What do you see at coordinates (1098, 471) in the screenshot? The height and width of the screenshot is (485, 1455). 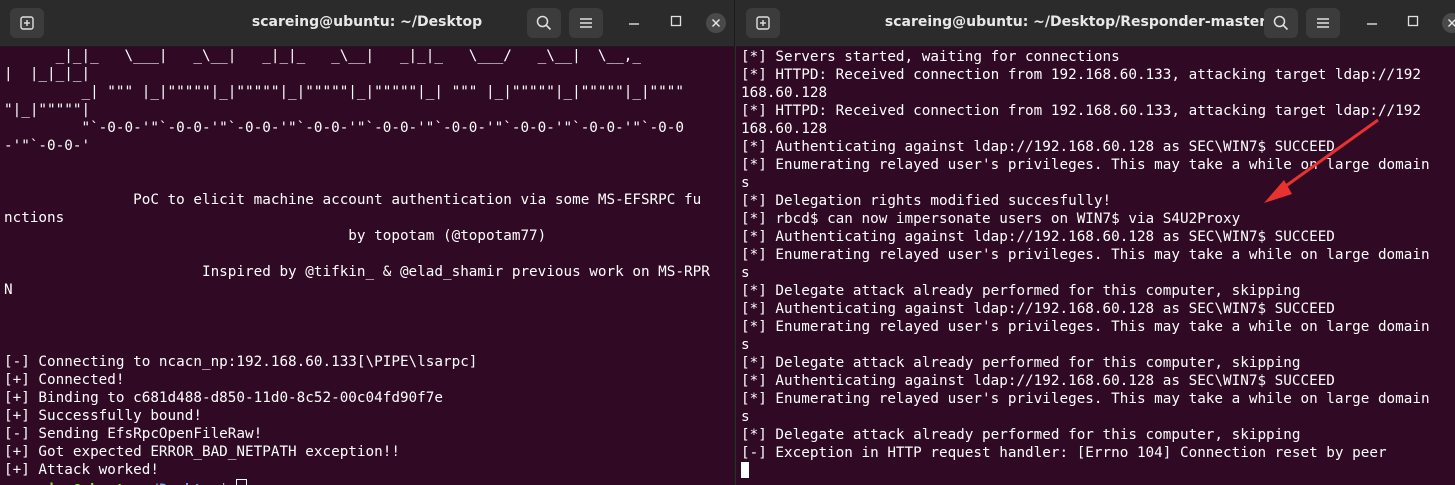 I see `cursor-line` at bounding box center [1098, 471].